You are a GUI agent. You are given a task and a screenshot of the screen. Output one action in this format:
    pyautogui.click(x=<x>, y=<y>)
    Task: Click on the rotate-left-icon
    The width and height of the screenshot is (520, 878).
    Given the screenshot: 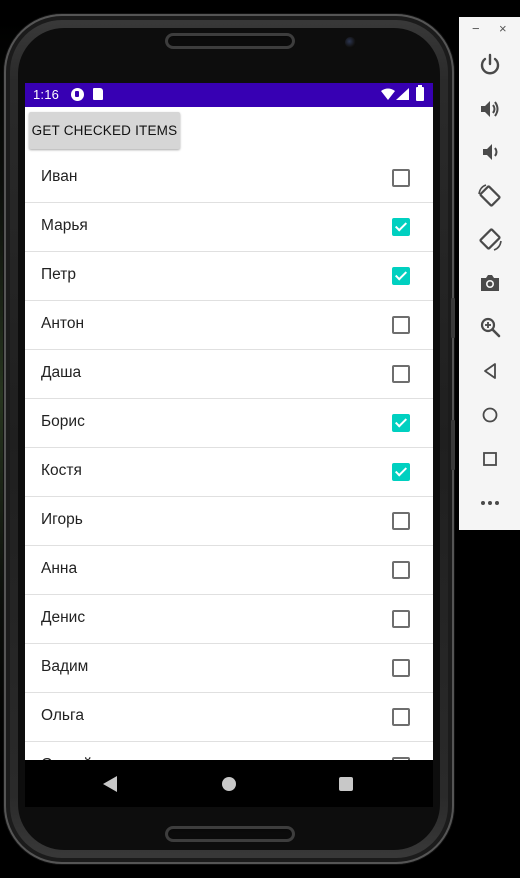 What is the action you would take?
    pyautogui.click(x=490, y=196)
    